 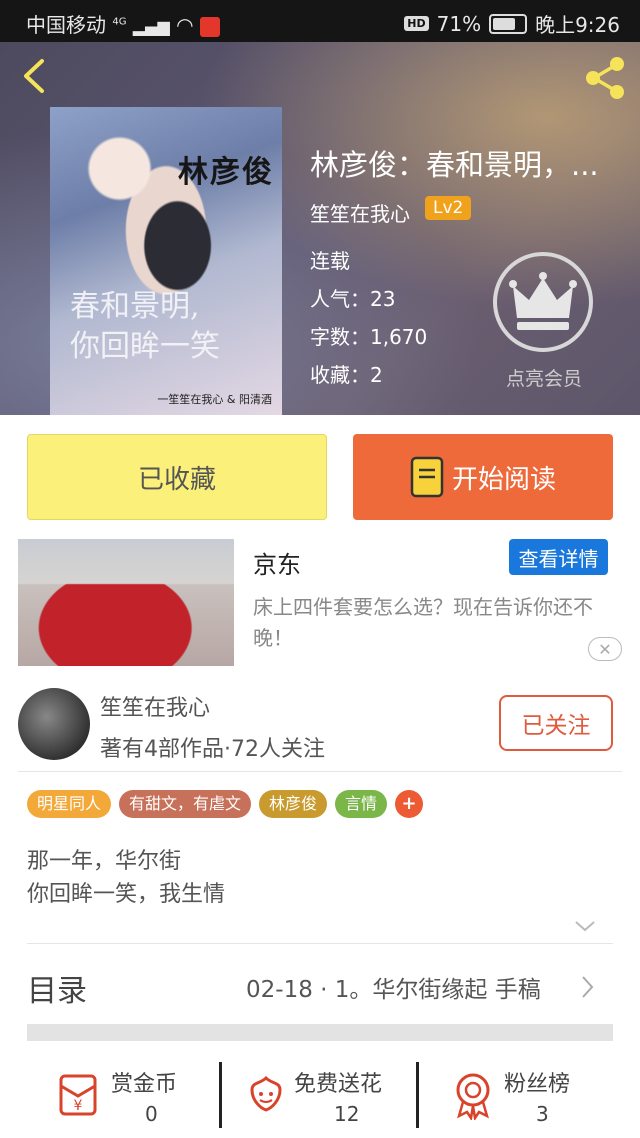 I want to click on vip-label: 点亮会员, so click(x=544, y=377).